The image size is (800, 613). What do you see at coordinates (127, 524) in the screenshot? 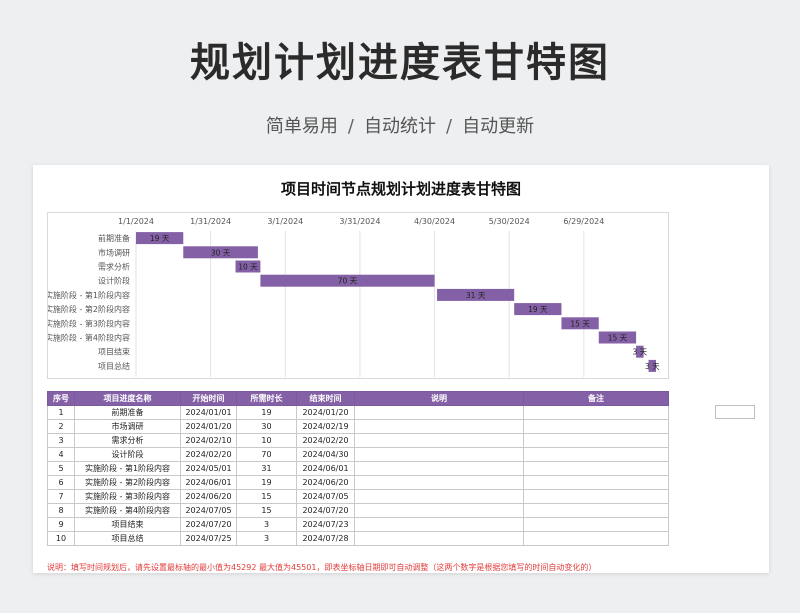
I see `table-cell: 项目结束` at bounding box center [127, 524].